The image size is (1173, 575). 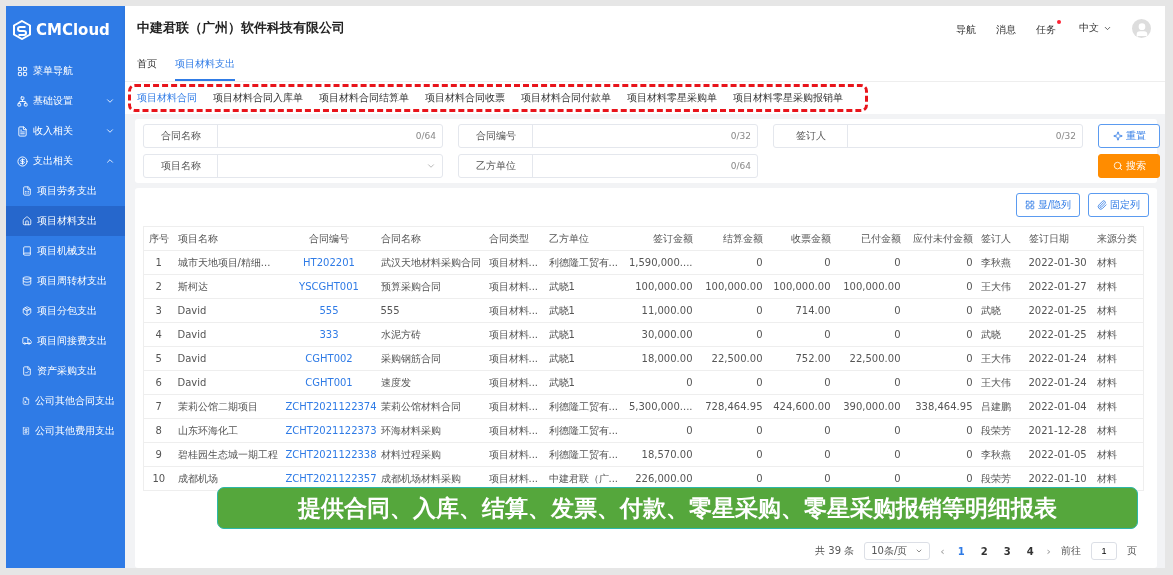 What do you see at coordinates (65, 251) in the screenshot?
I see `sidebar-subitem: 项目机械支出` at bounding box center [65, 251].